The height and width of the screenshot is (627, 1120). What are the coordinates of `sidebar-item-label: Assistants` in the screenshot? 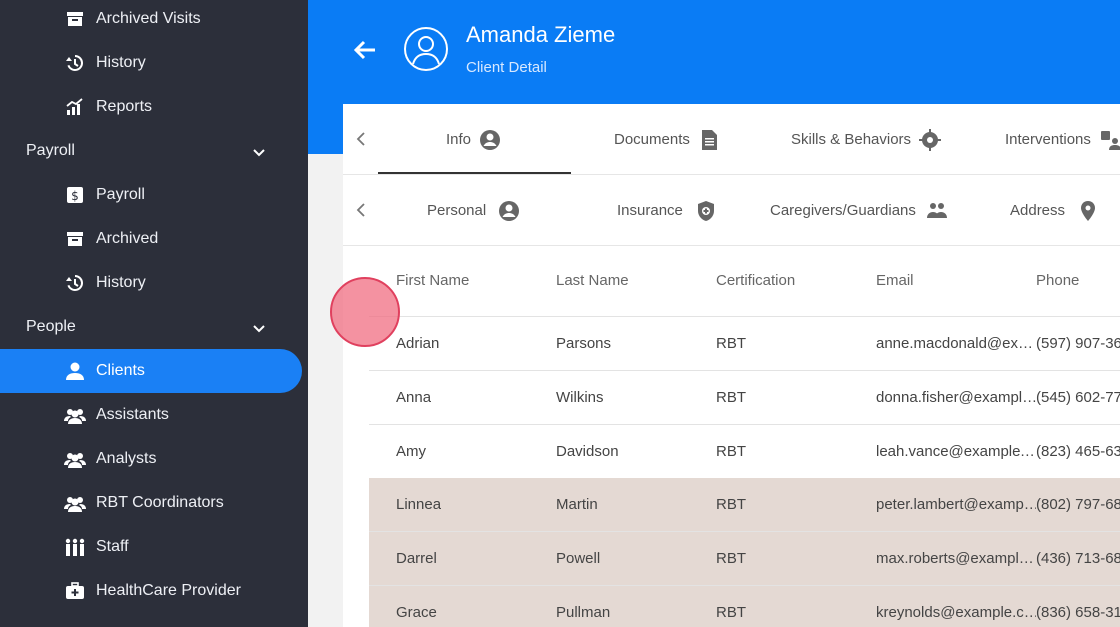 It's located at (132, 414).